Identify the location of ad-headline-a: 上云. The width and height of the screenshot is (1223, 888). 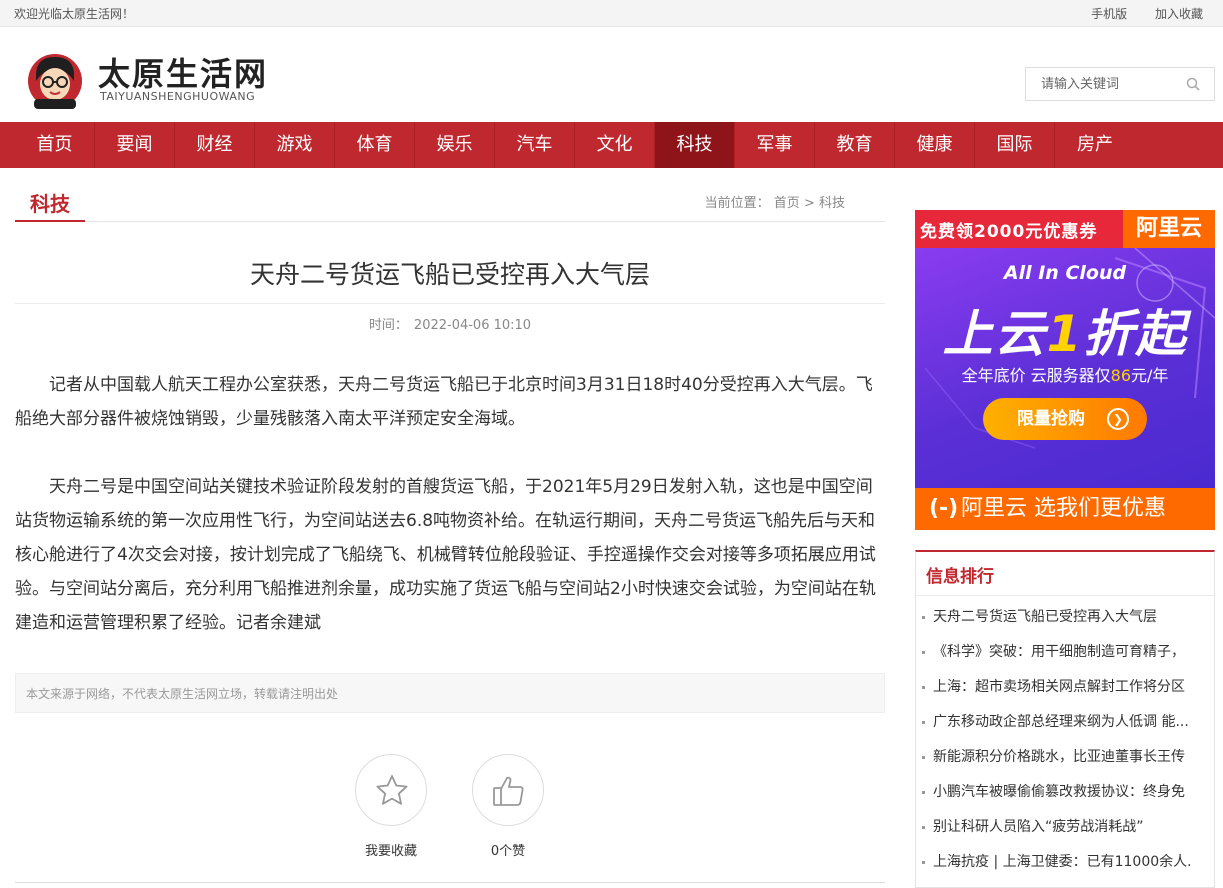
(994, 334).